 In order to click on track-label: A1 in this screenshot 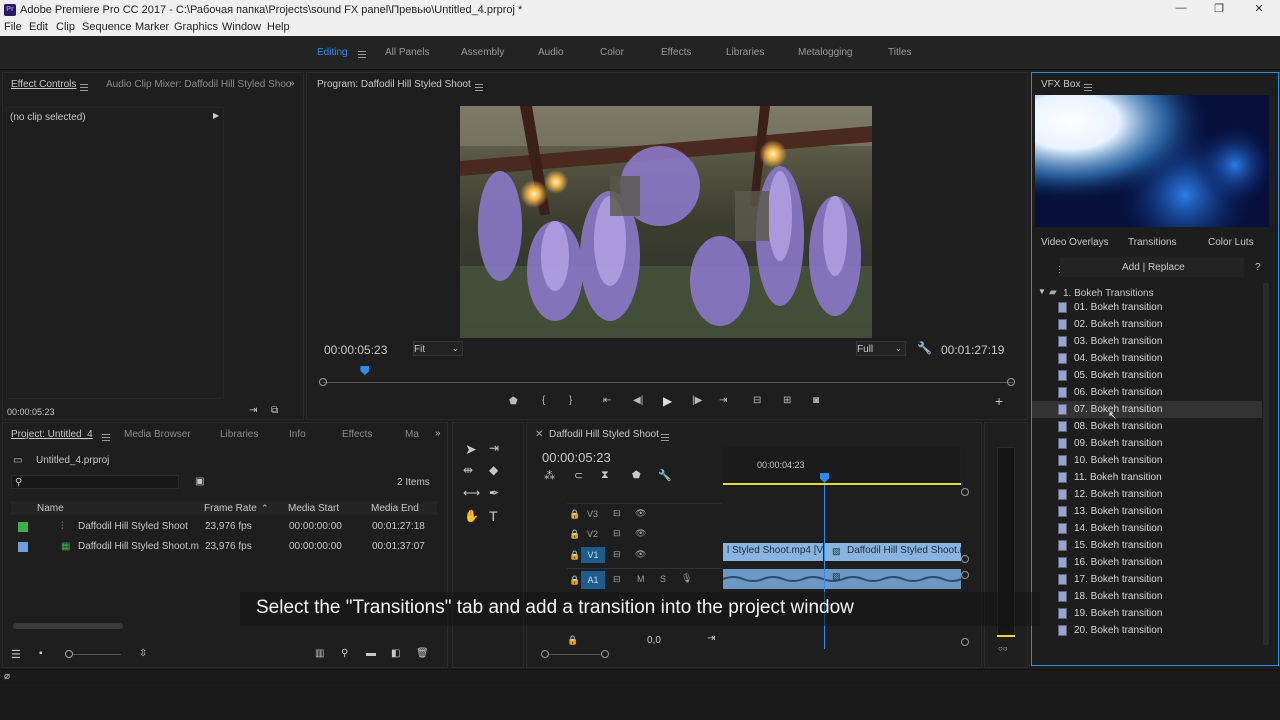, I will do `click(593, 580)`.